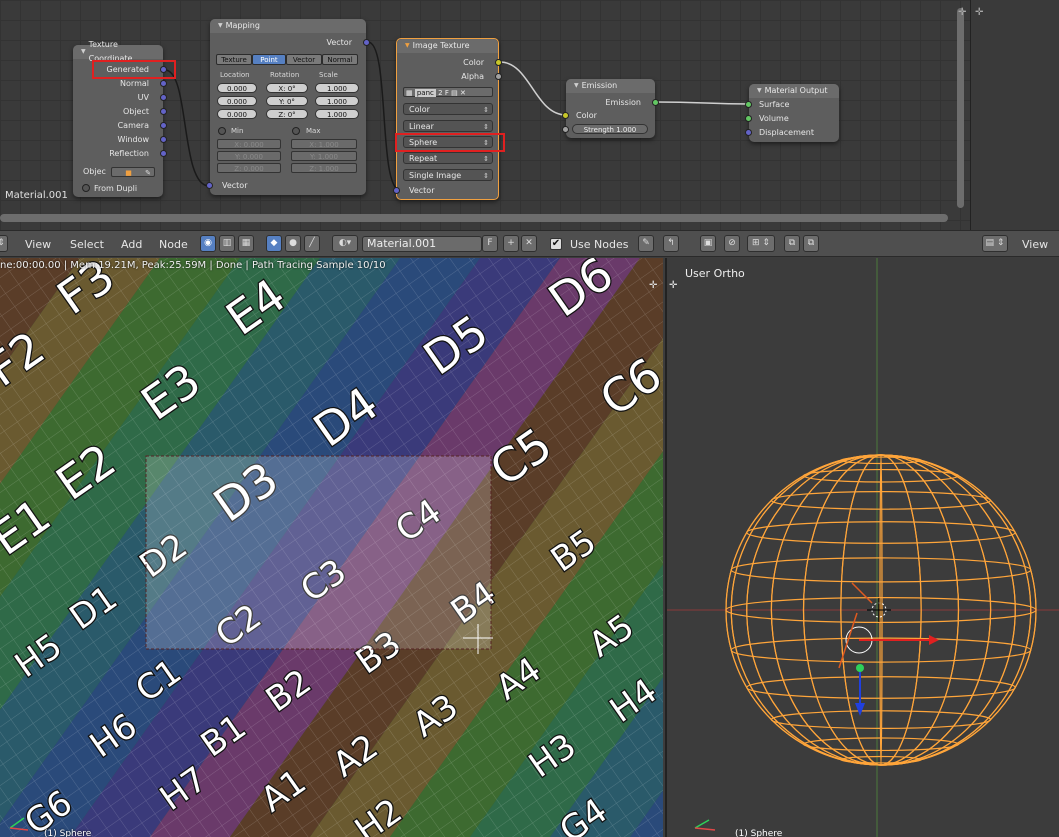 This screenshot has height=837, width=1059. I want to click on socket-surface-in, so click(748, 104).